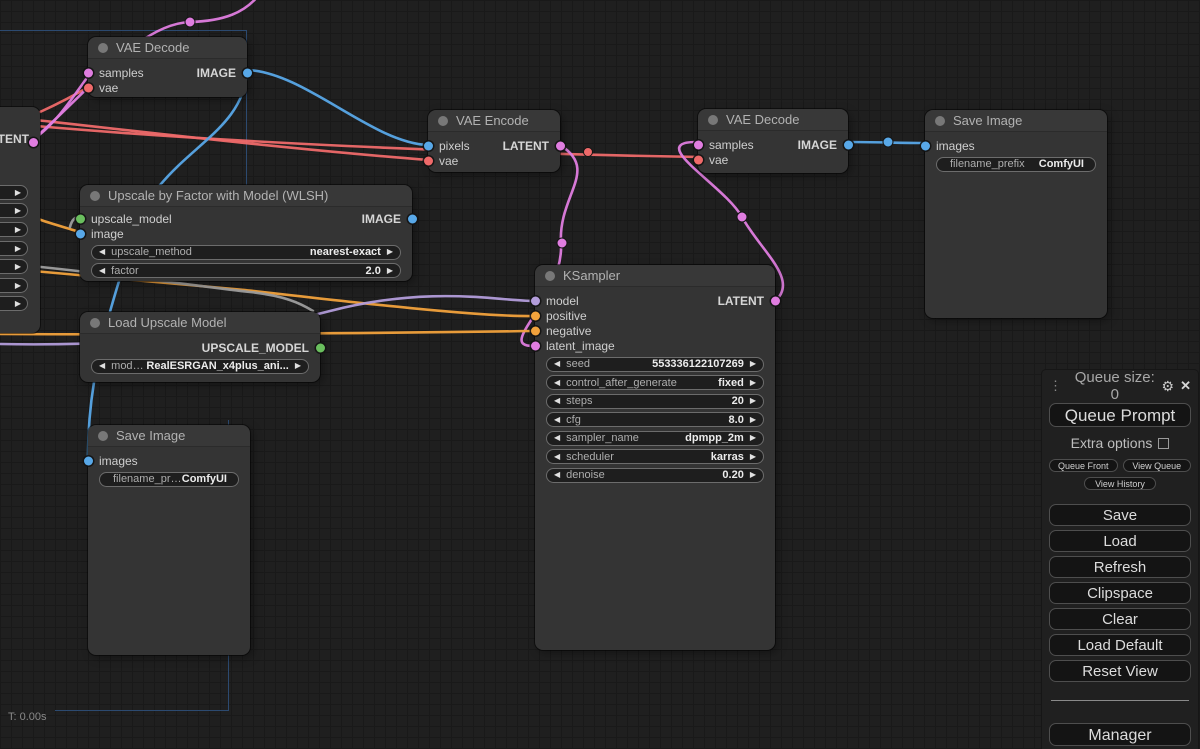  Describe the element at coordinates (246, 252) in the screenshot. I see `widget-upscale-method: ◀ upscale_method nearest-exact ▶` at that location.